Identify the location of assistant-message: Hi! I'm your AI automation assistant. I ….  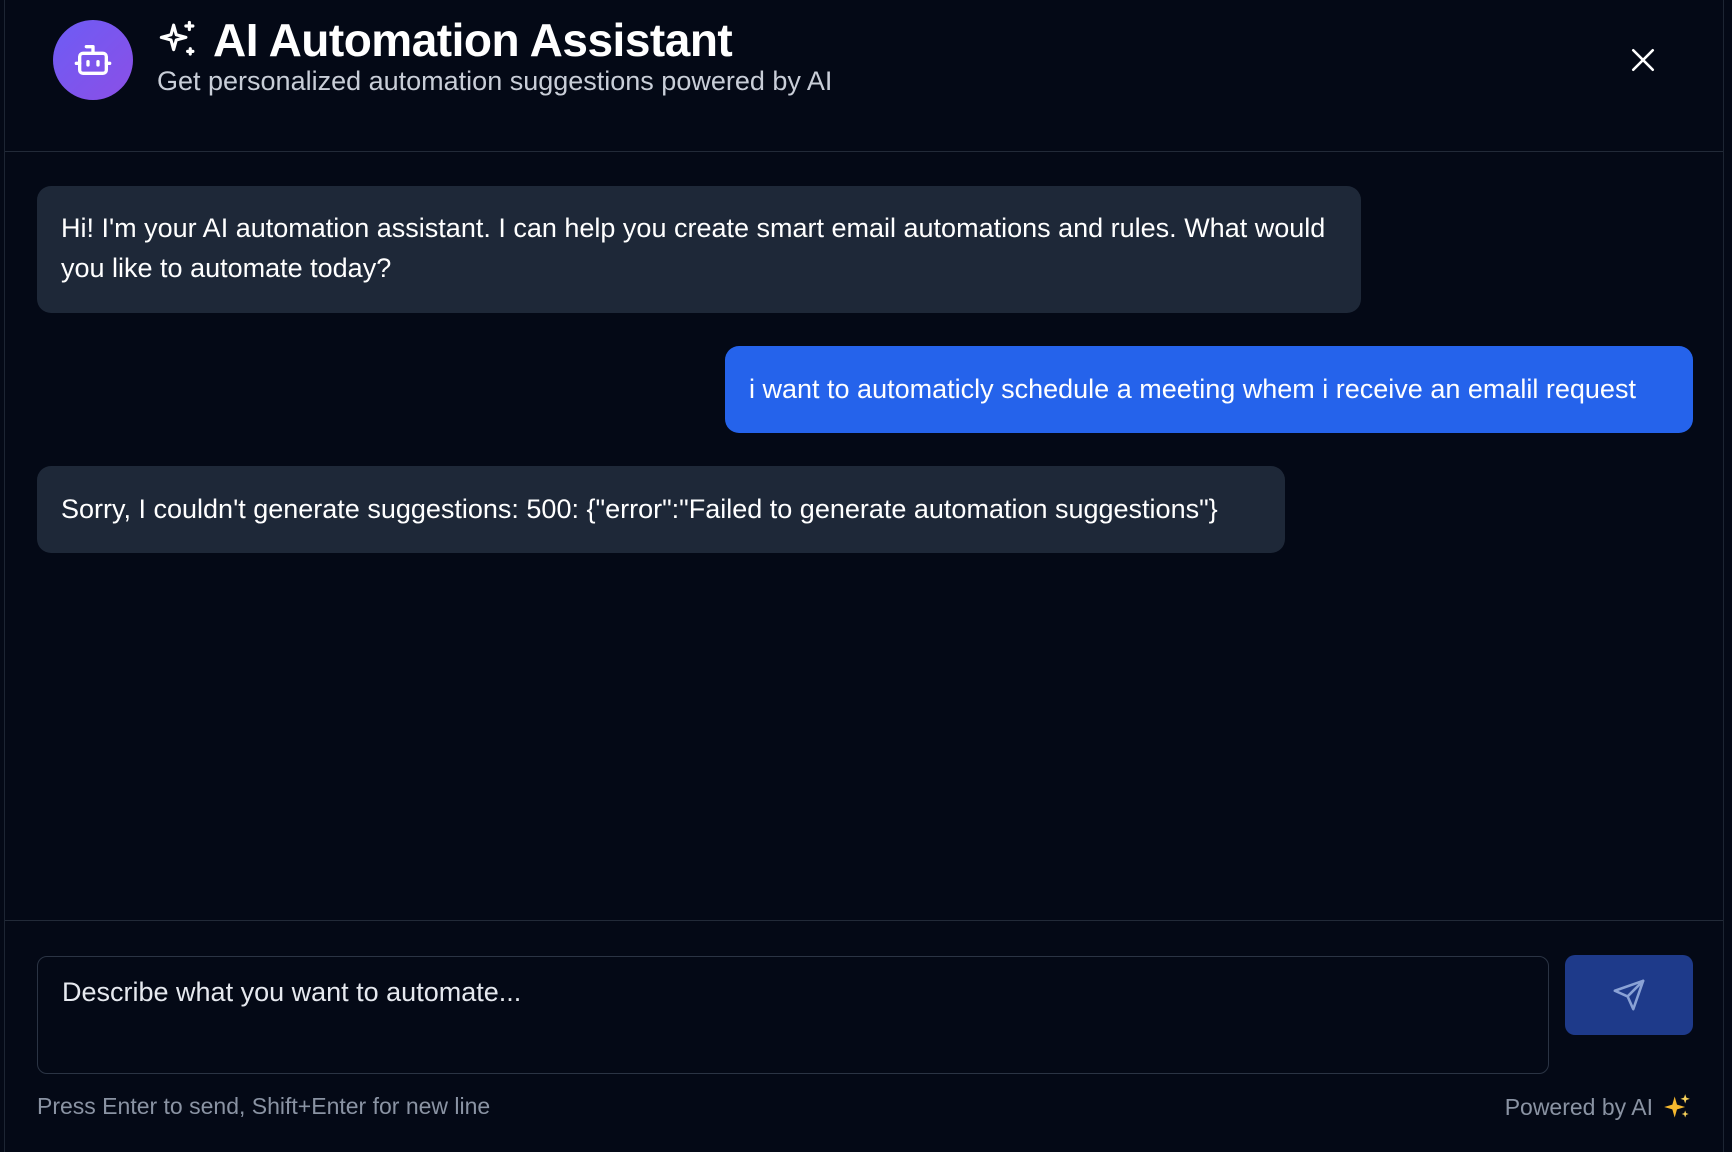
(699, 249).